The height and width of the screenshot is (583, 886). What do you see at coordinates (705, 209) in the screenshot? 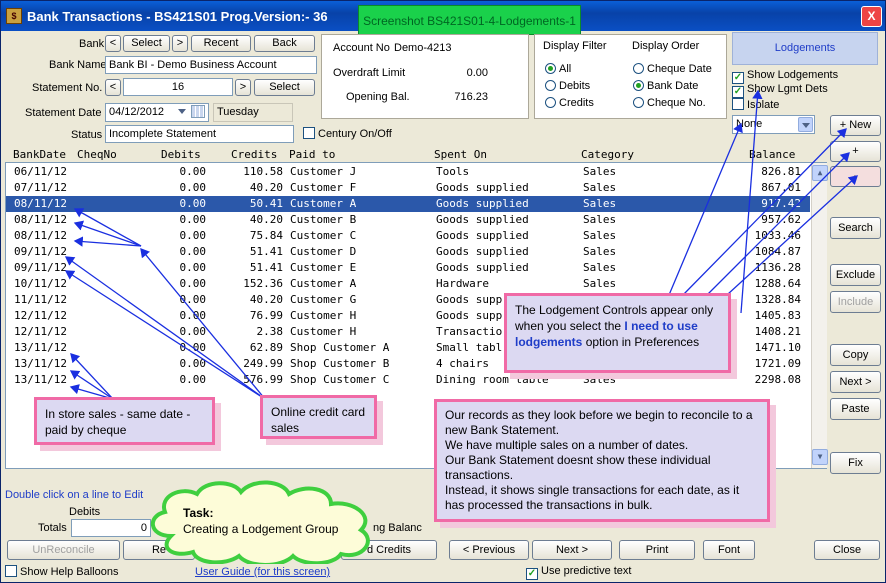
I see `arrow-to-lodgement-select` at bounding box center [705, 209].